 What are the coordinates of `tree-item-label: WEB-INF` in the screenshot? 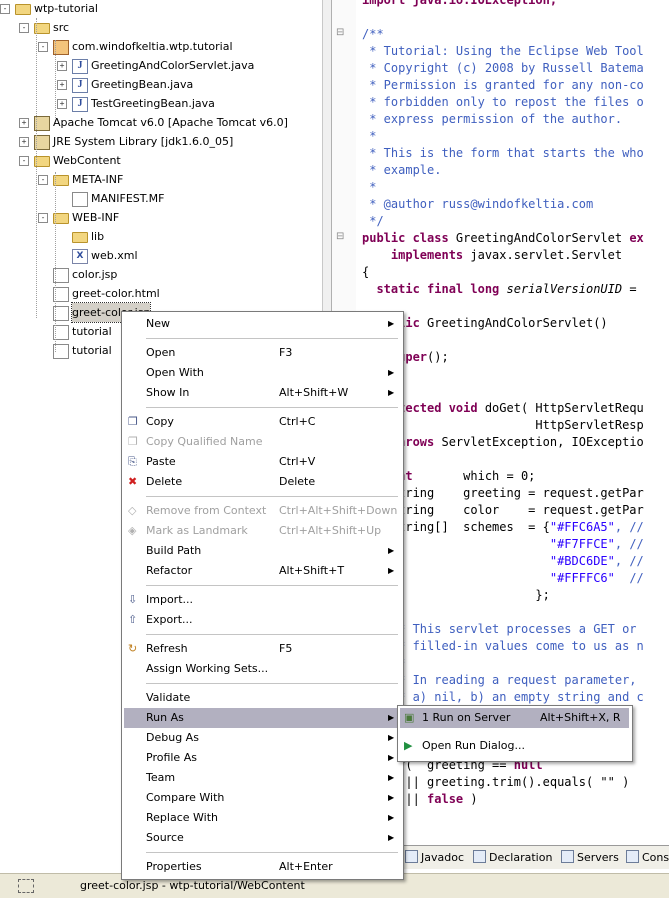 It's located at (96, 217).